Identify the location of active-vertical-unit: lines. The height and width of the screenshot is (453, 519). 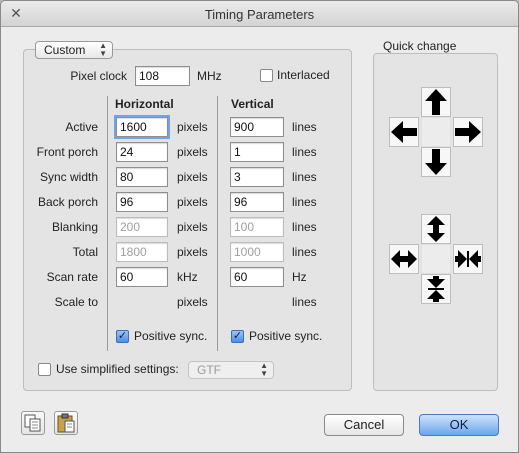
(304, 127).